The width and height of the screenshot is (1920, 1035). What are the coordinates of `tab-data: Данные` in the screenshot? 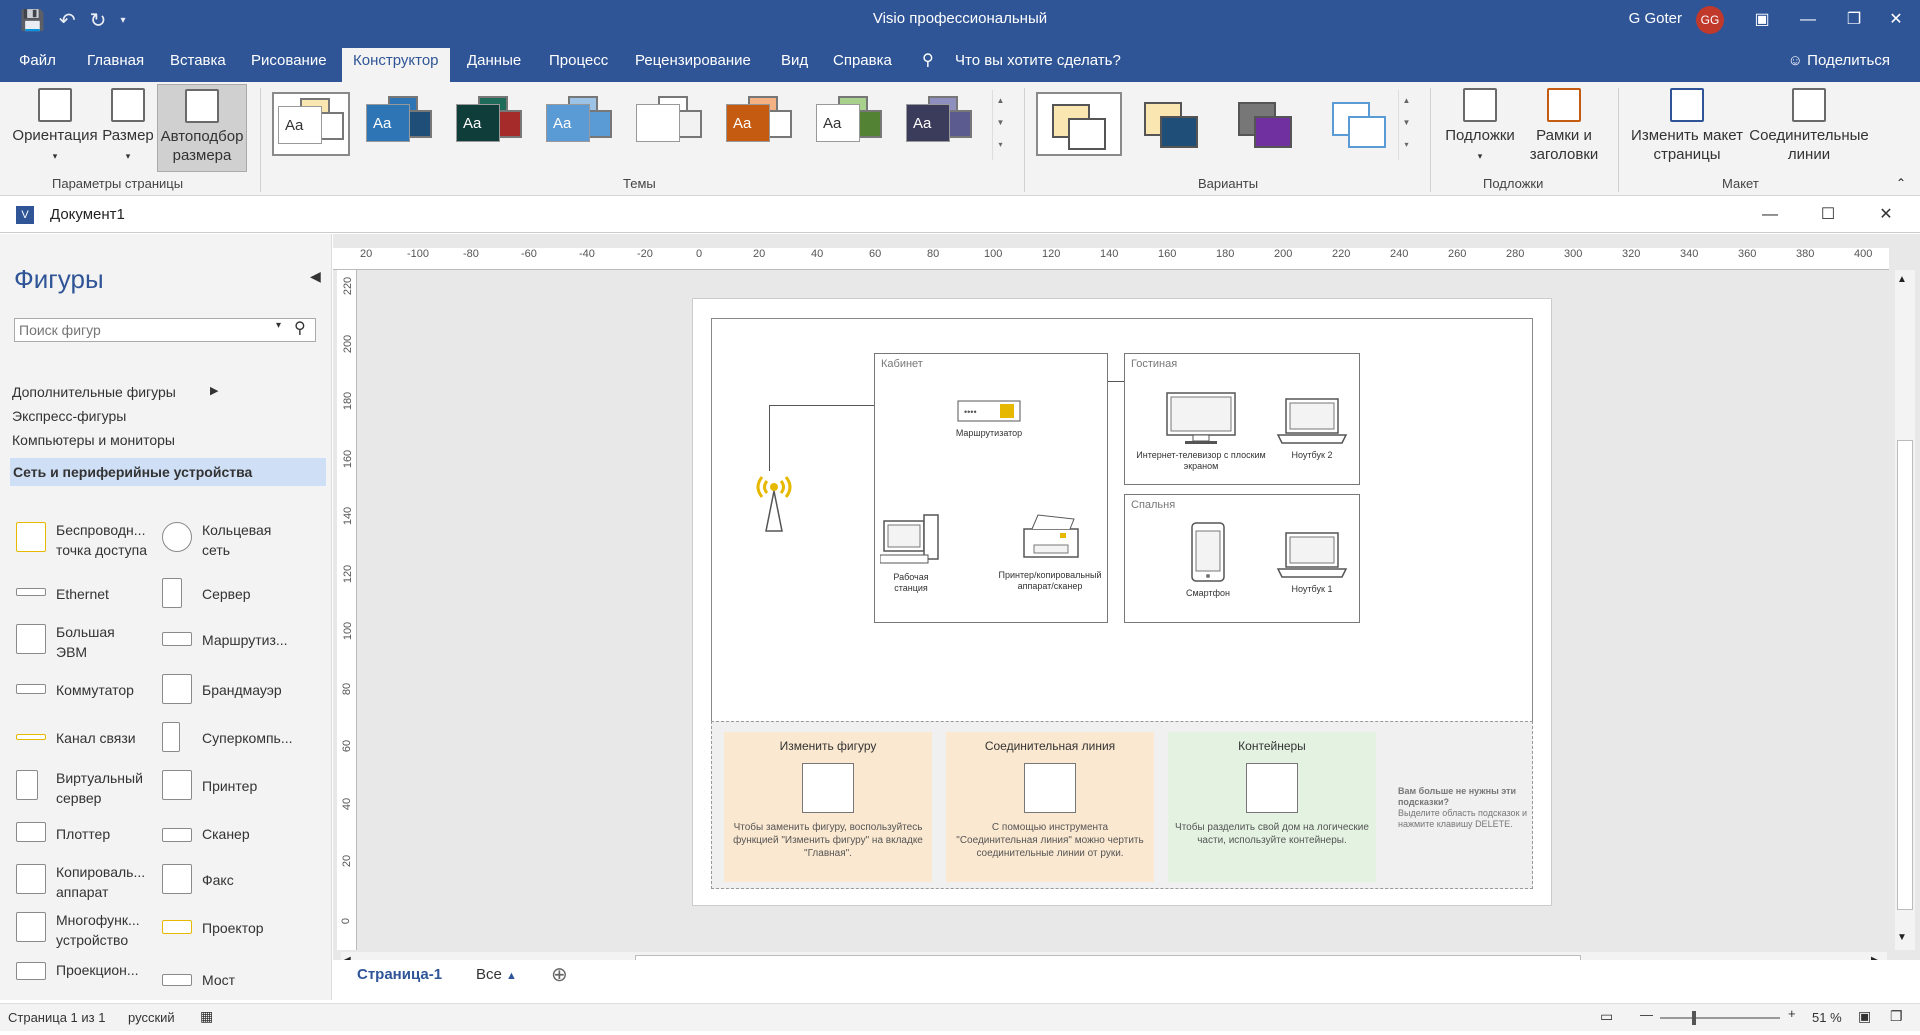 It's located at (494, 65).